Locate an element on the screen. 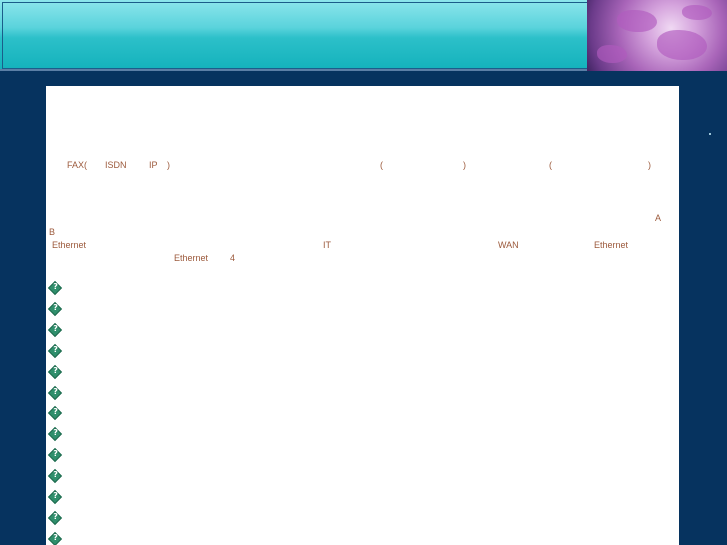 The width and height of the screenshot is (727, 545). header-banner is located at coordinates (363, 35).